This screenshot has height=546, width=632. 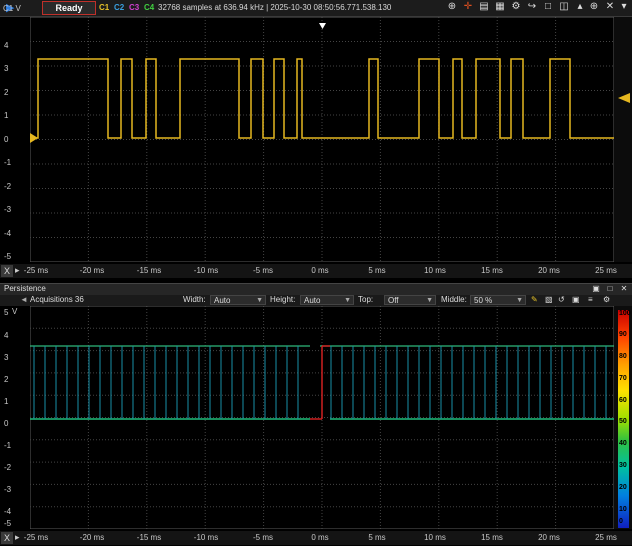 What do you see at coordinates (322, 382) in the screenshot?
I see `persistence-waveform` at bounding box center [322, 382].